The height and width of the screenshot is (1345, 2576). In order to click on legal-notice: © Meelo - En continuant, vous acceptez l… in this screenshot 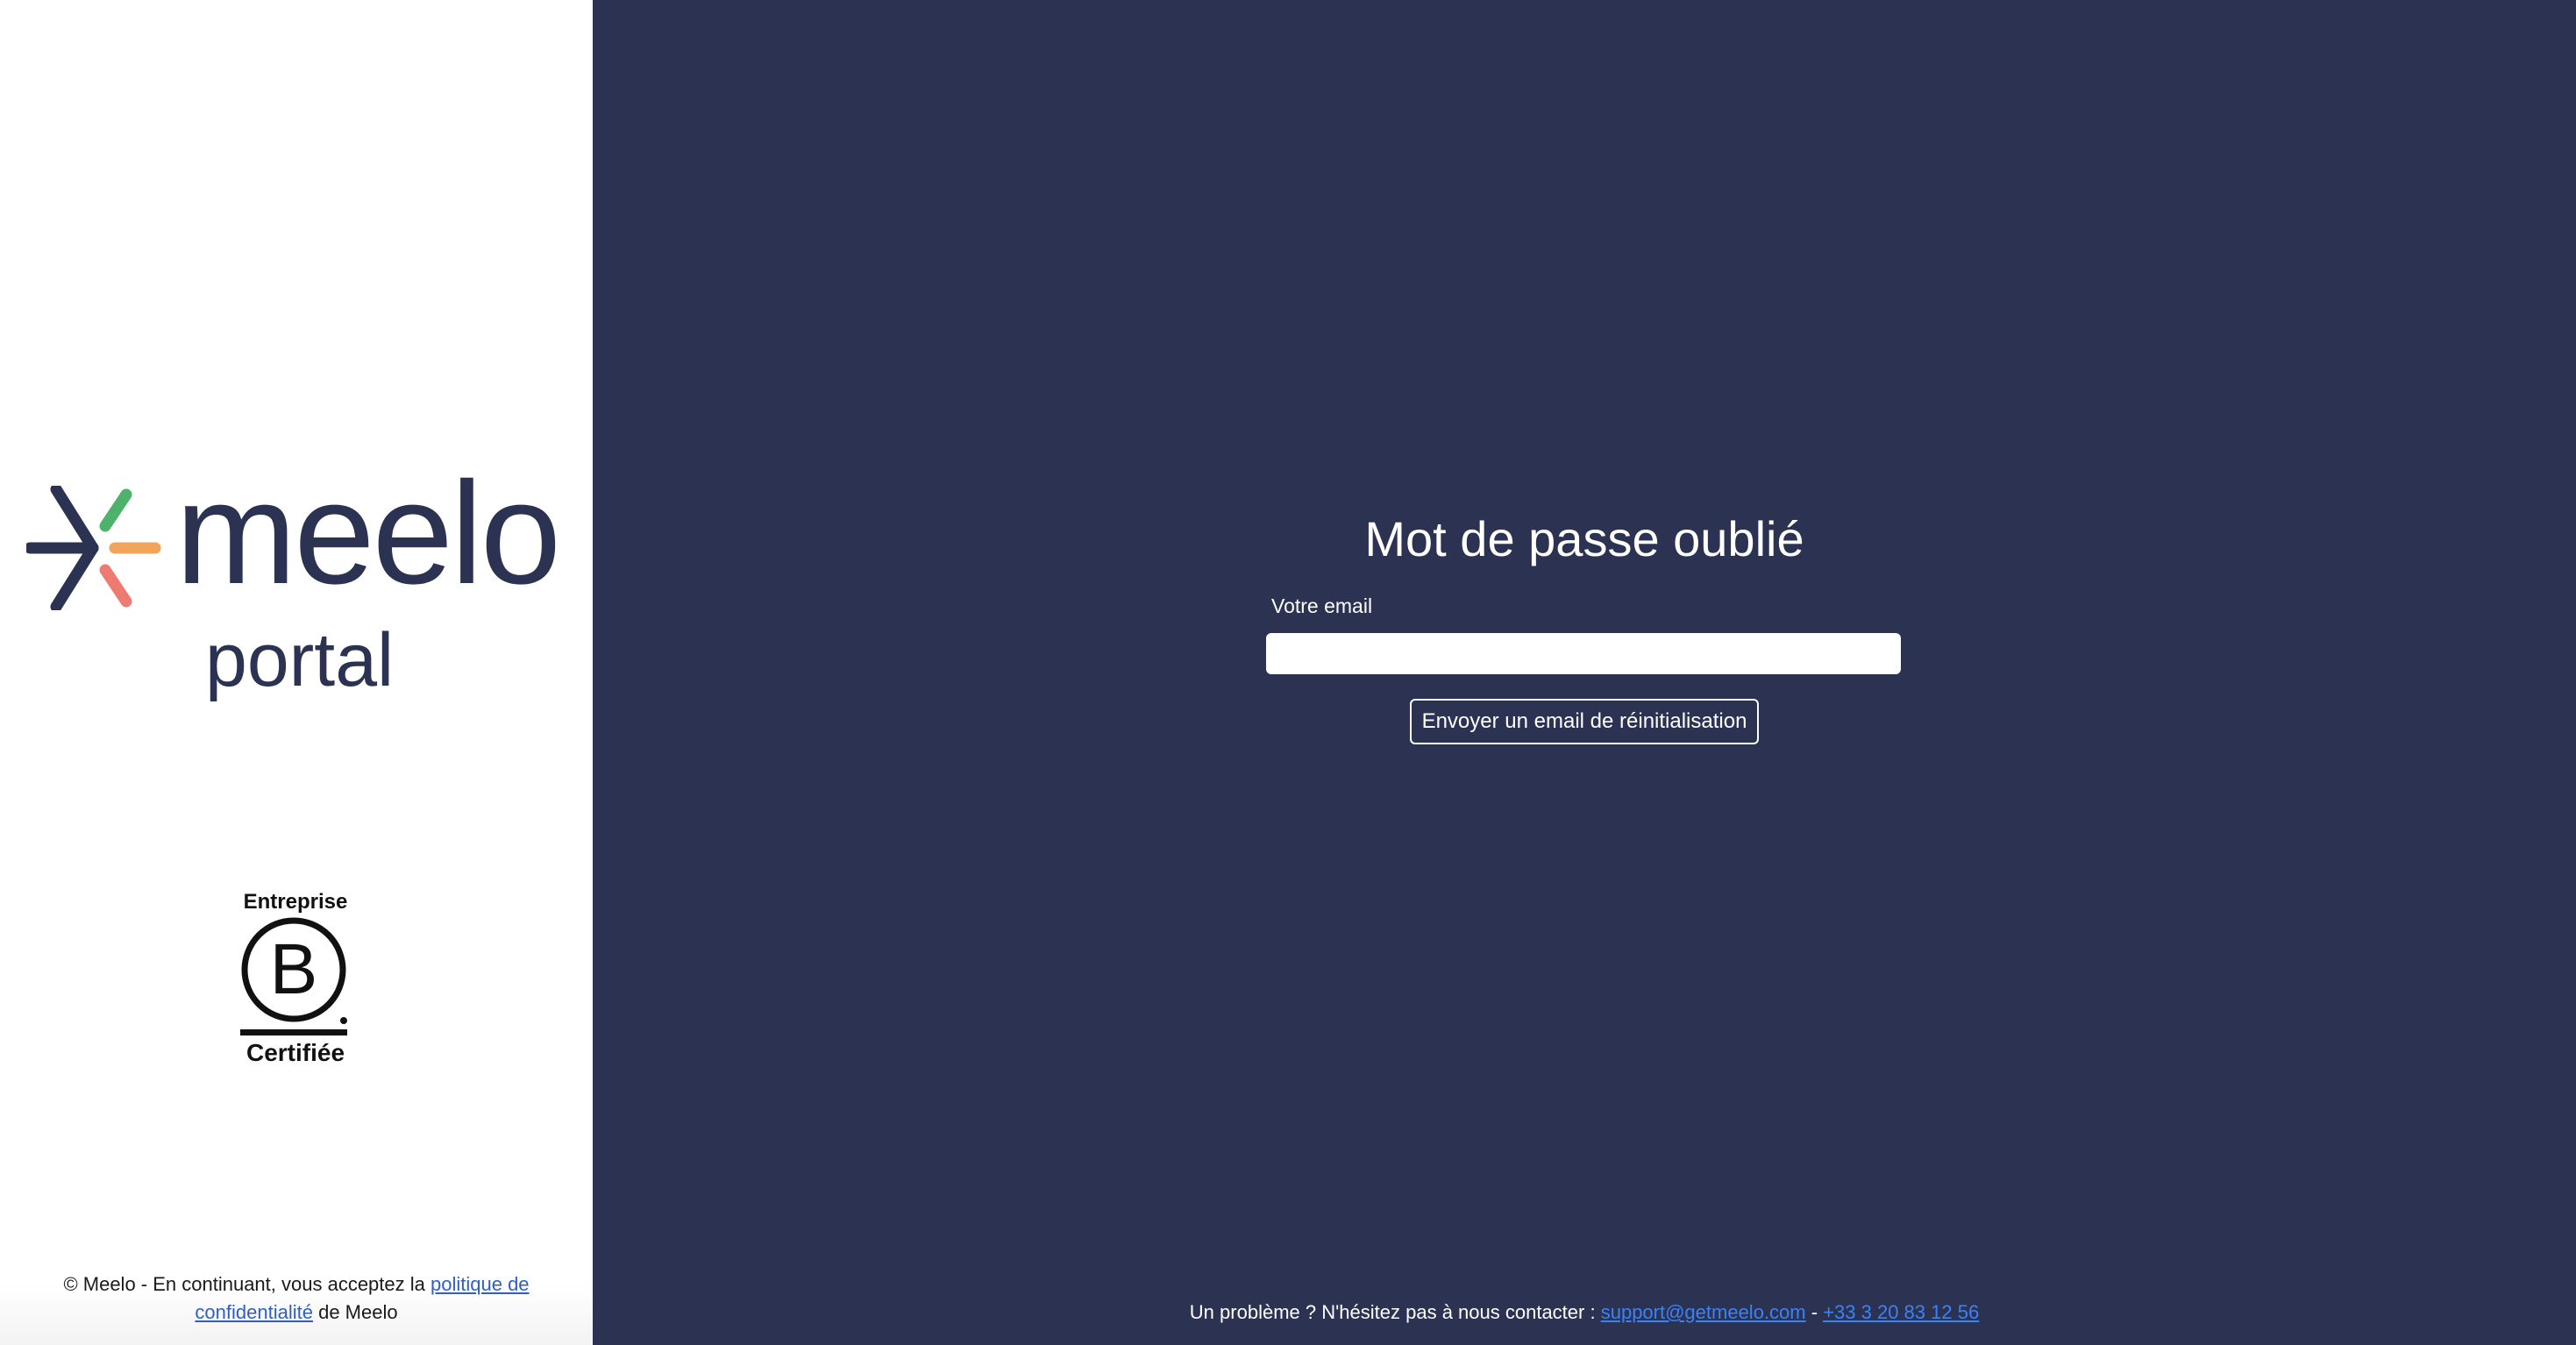, I will do `click(296, 1298)`.